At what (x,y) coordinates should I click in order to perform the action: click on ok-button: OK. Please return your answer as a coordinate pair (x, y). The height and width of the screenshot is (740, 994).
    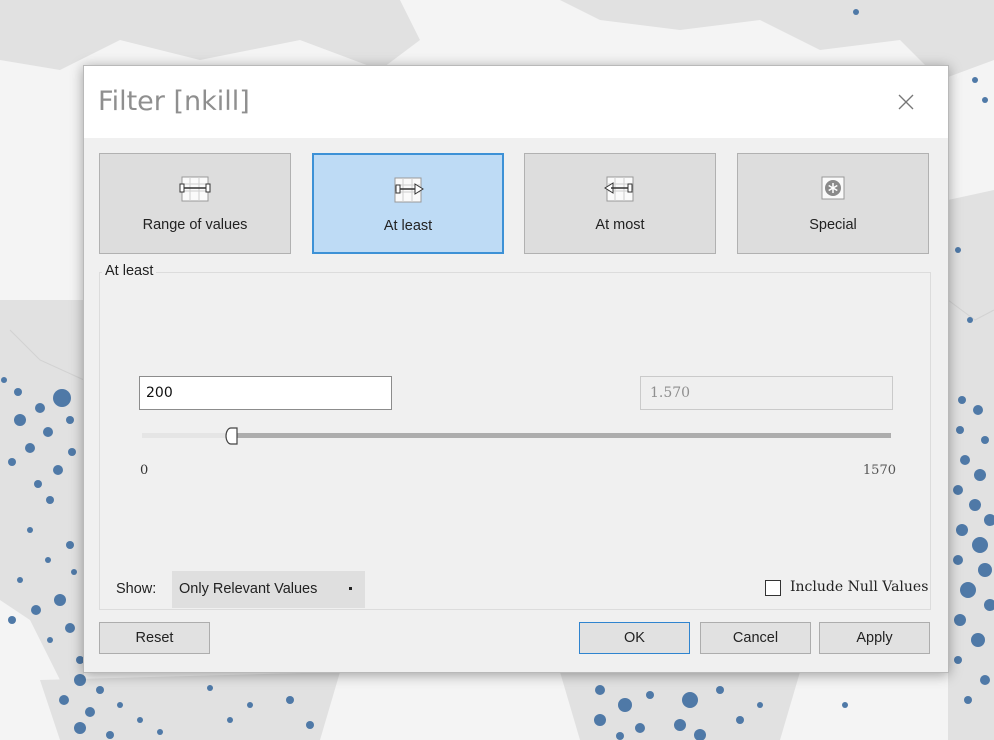
    Looking at the image, I should click on (634, 638).